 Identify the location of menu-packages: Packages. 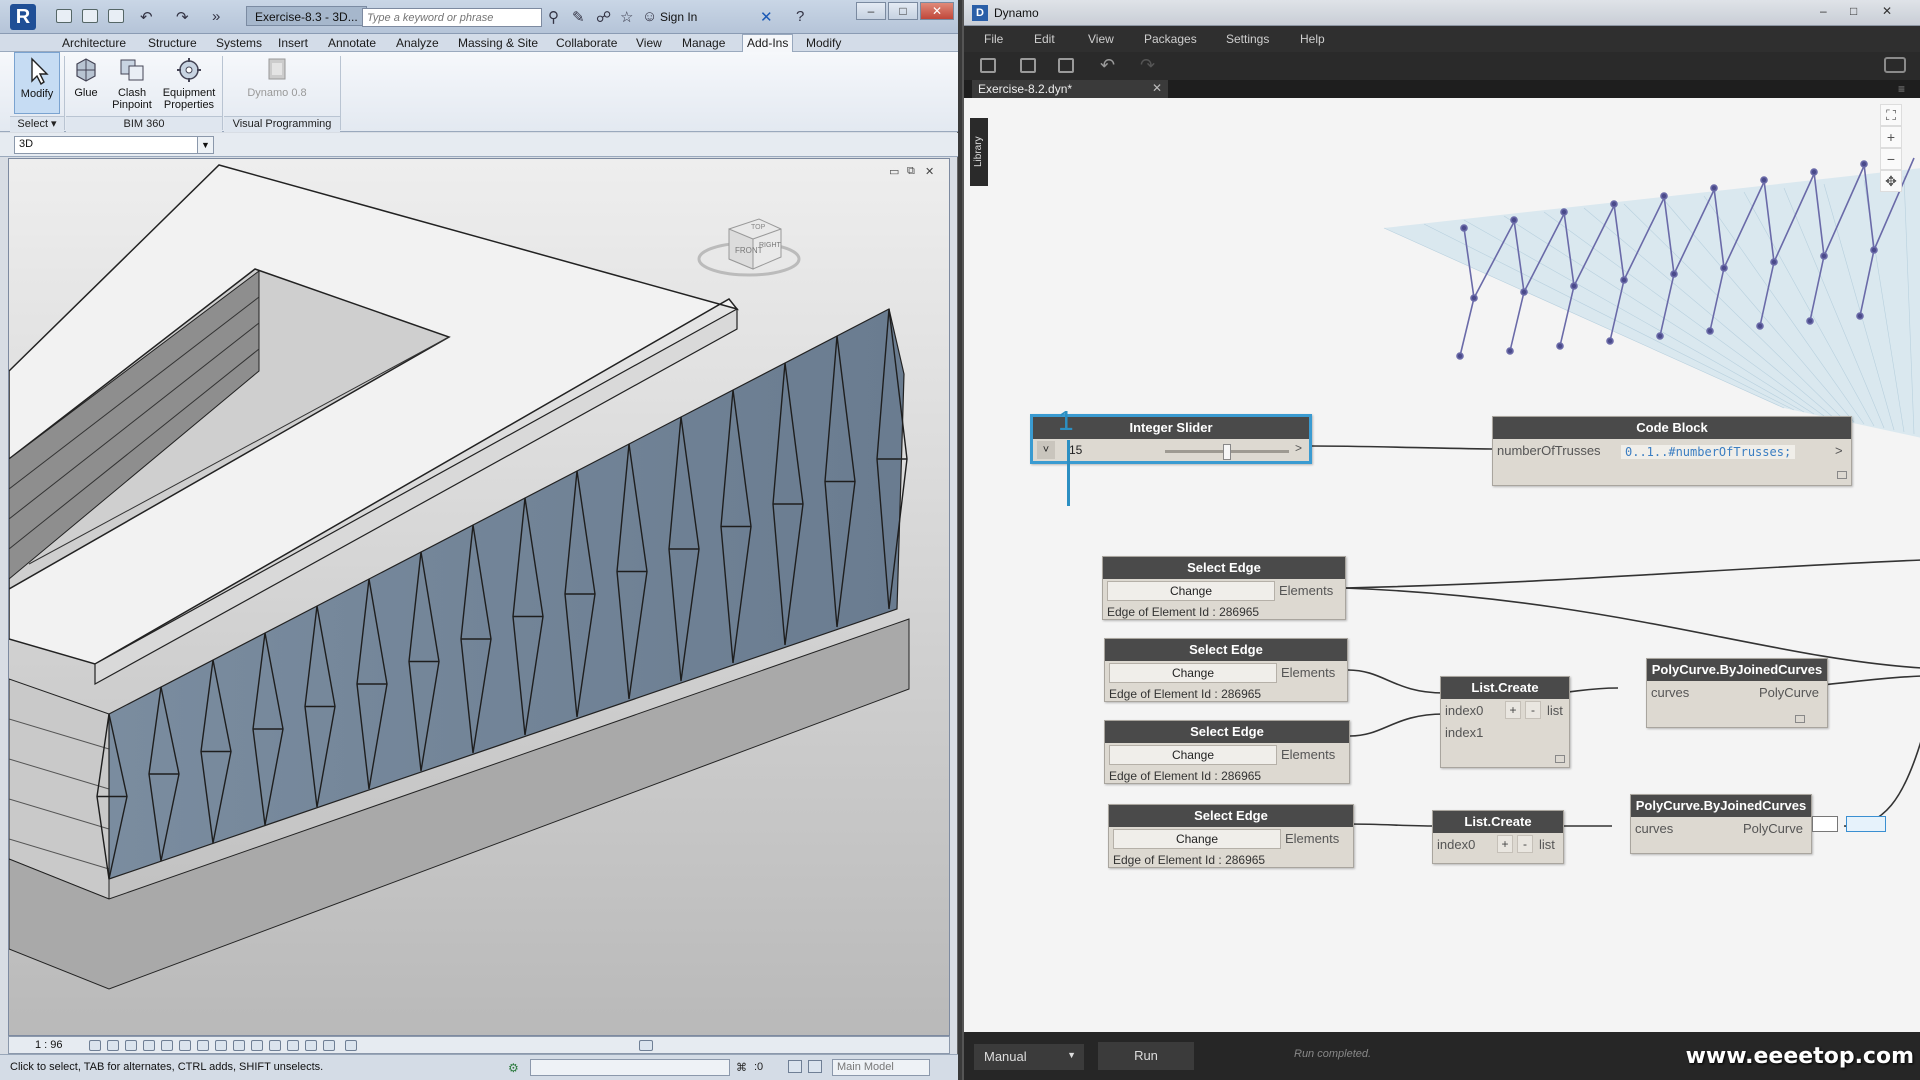
(1170, 39).